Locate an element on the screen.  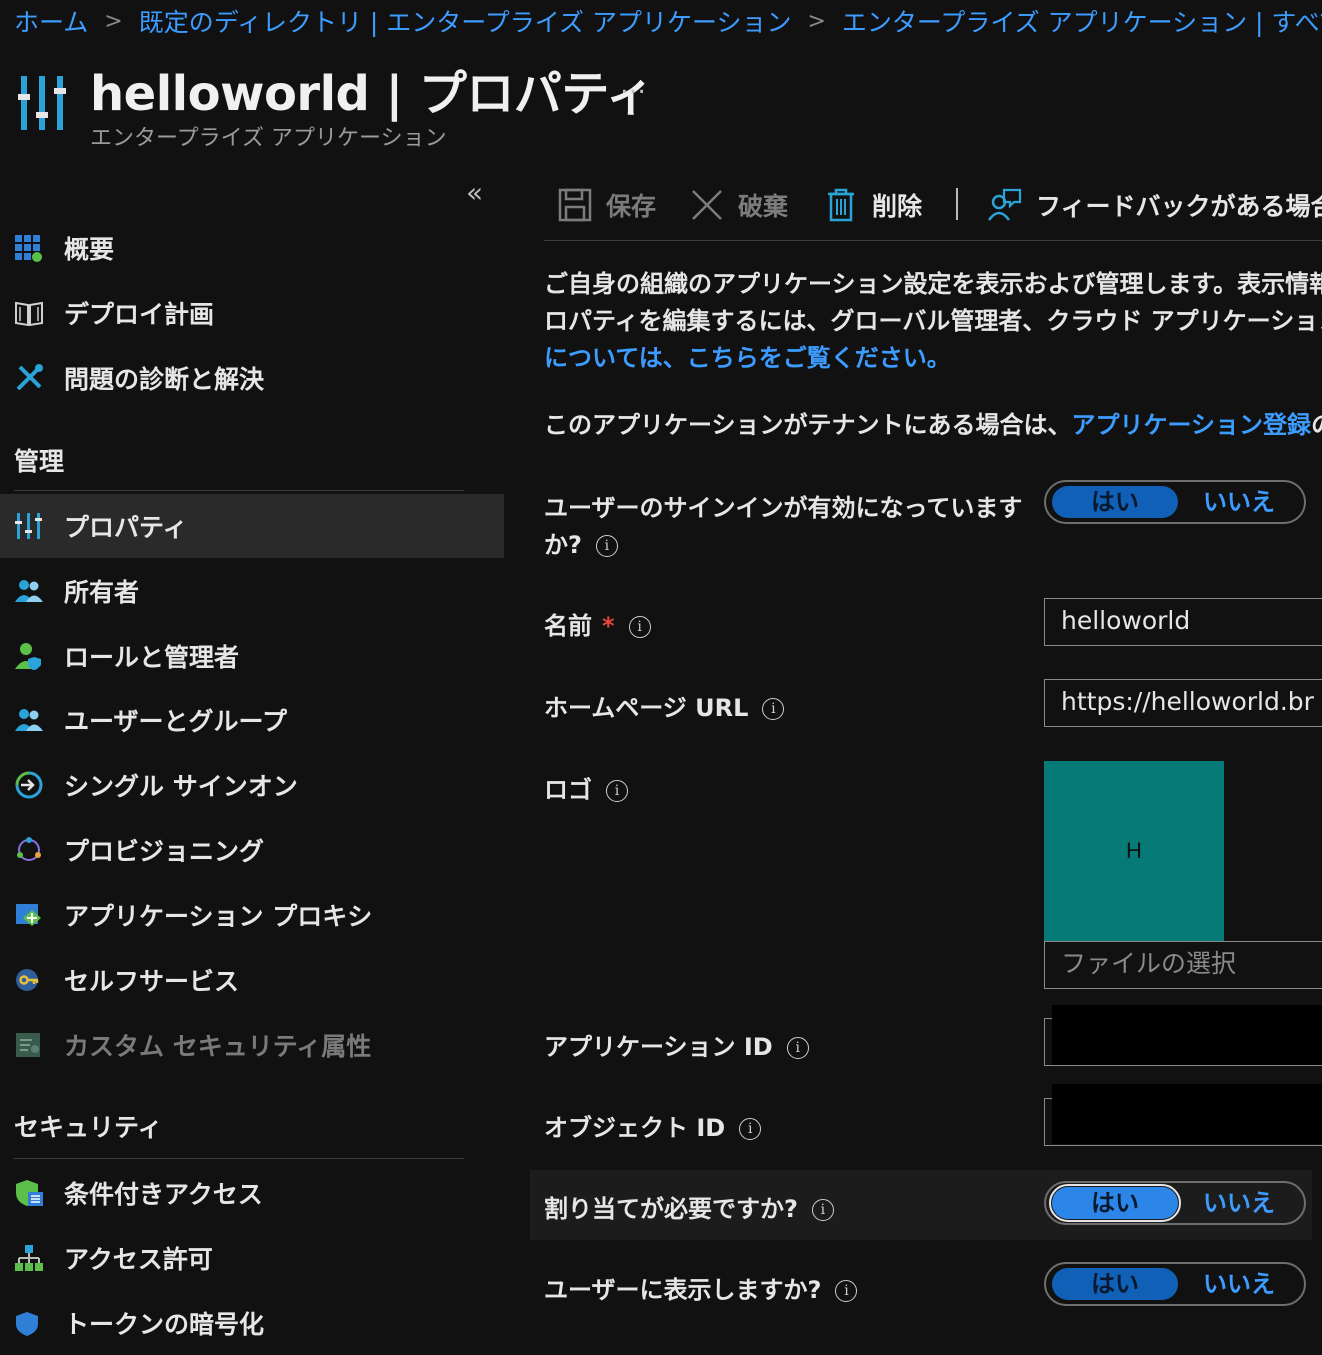
discard-label: 破棄 is located at coordinates (763, 206).